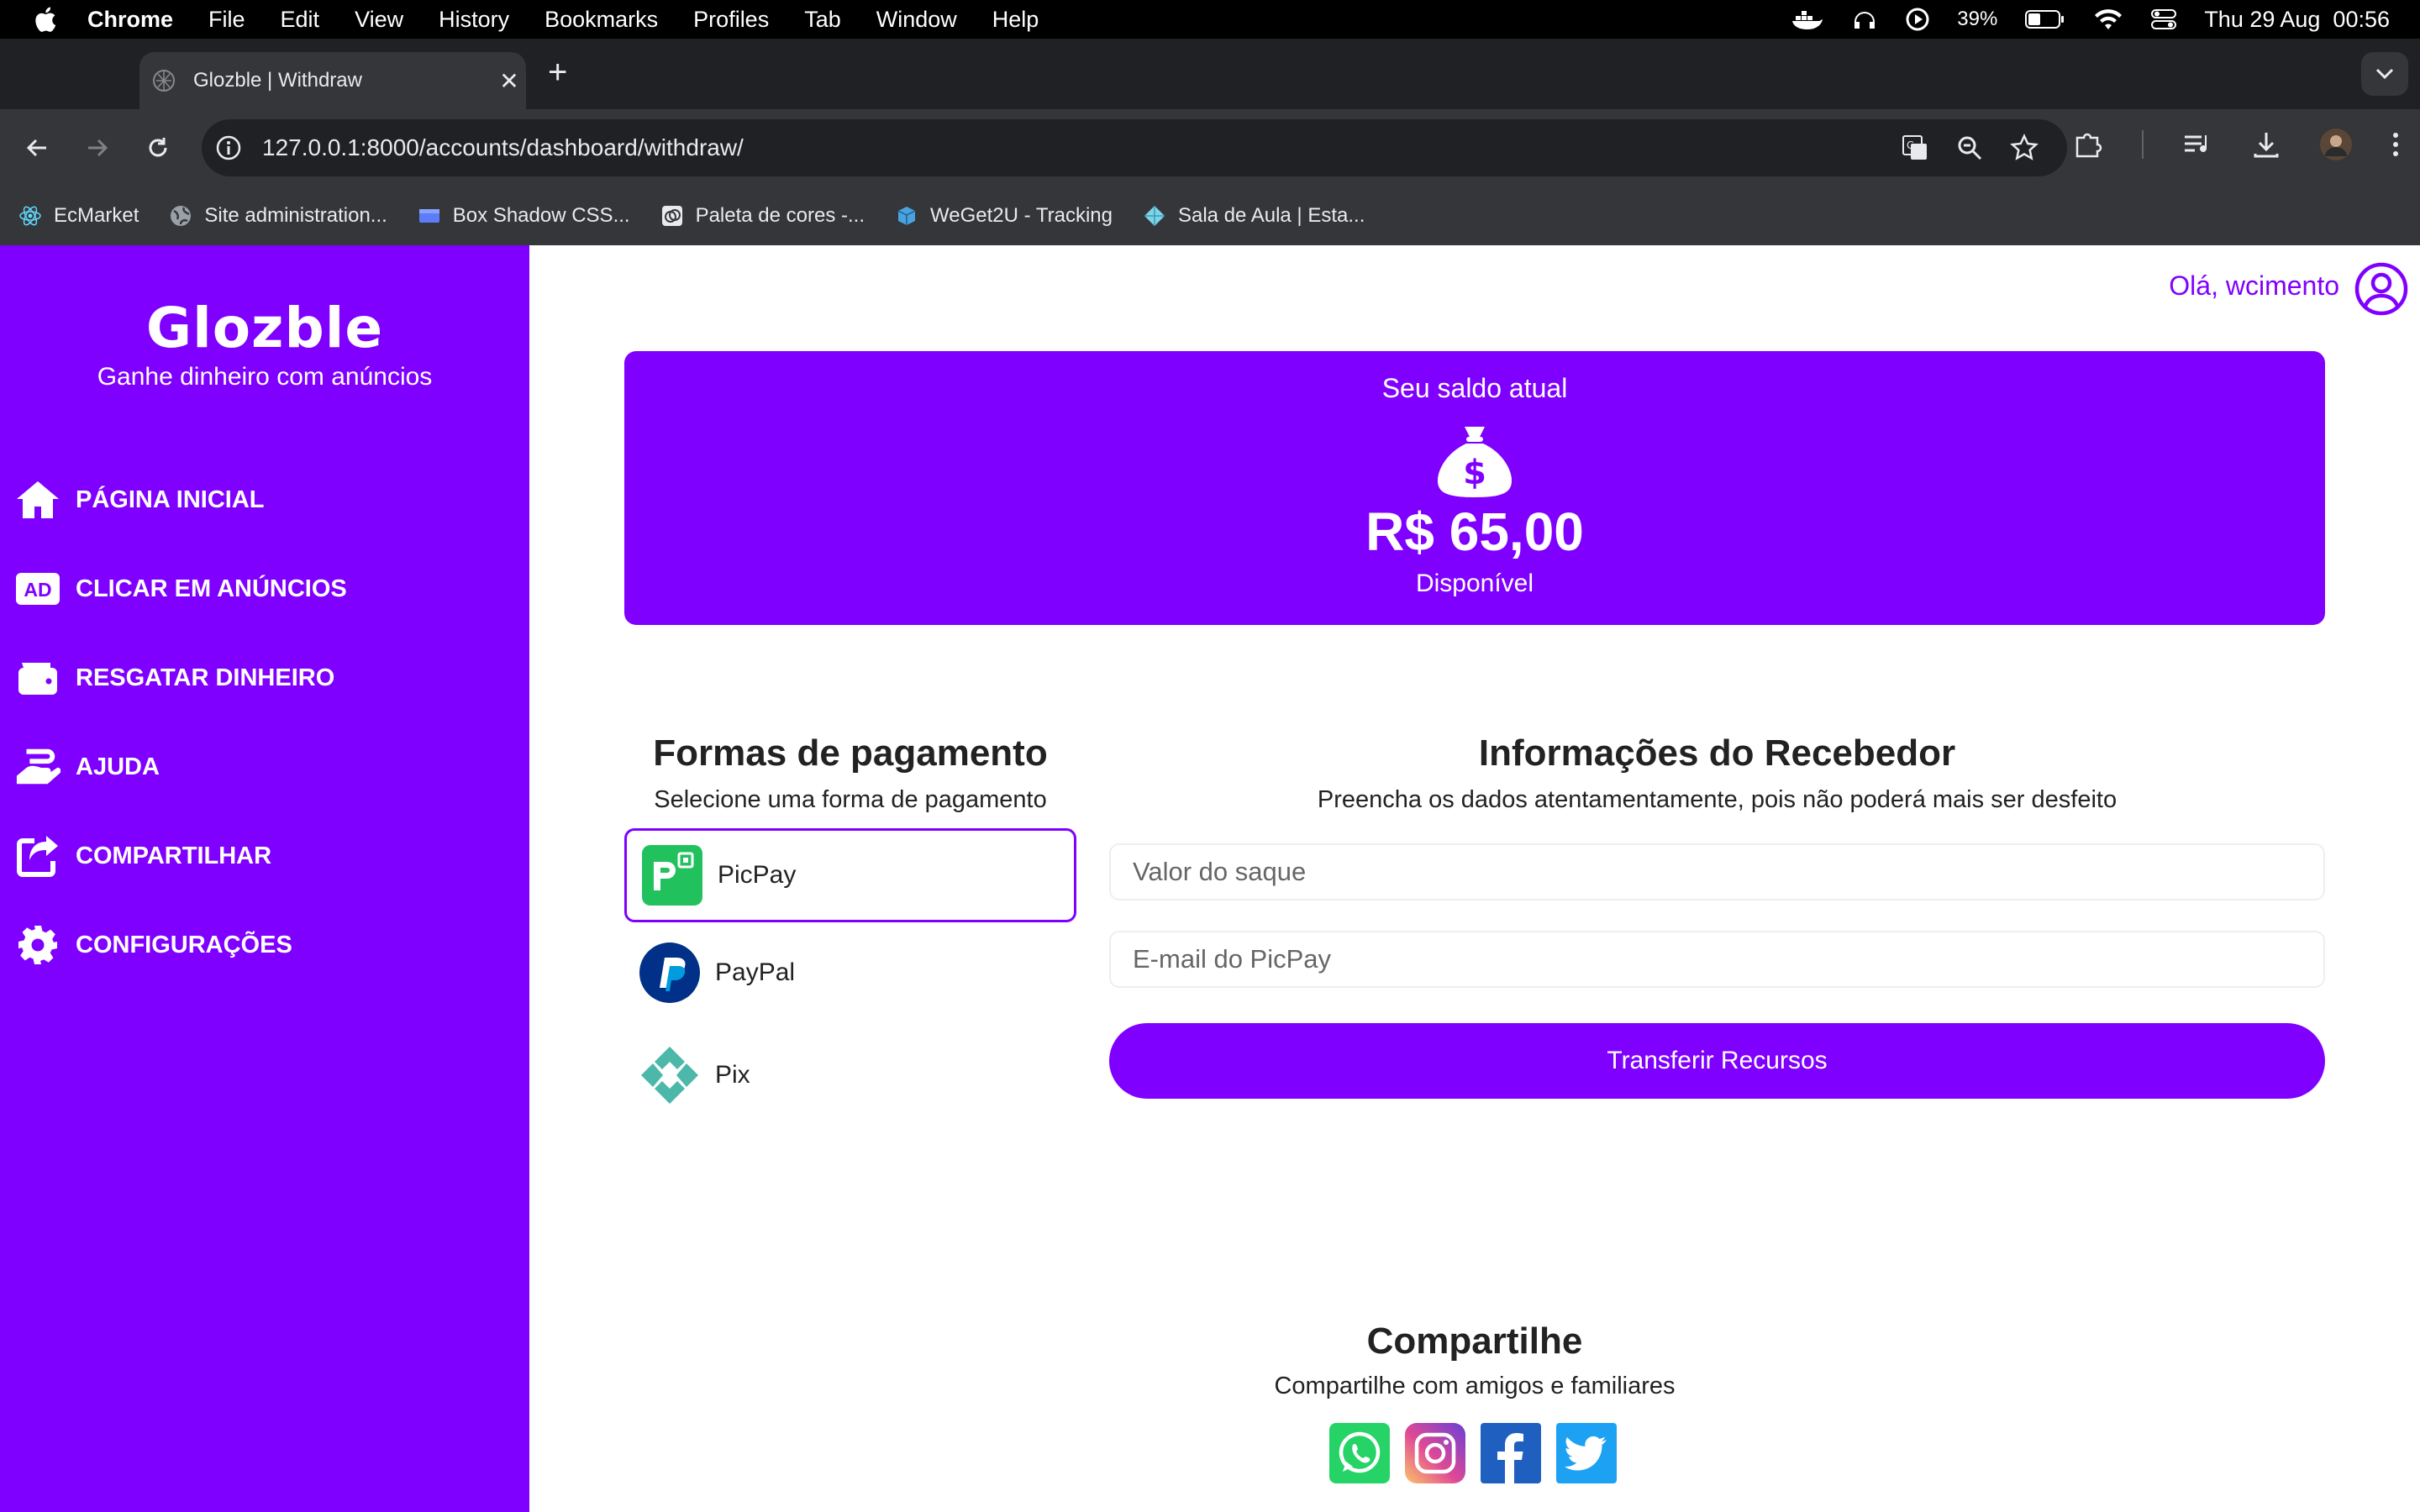 The image size is (2420, 1512). Describe the element at coordinates (474, 20) in the screenshot. I see `menu-history: History` at that location.